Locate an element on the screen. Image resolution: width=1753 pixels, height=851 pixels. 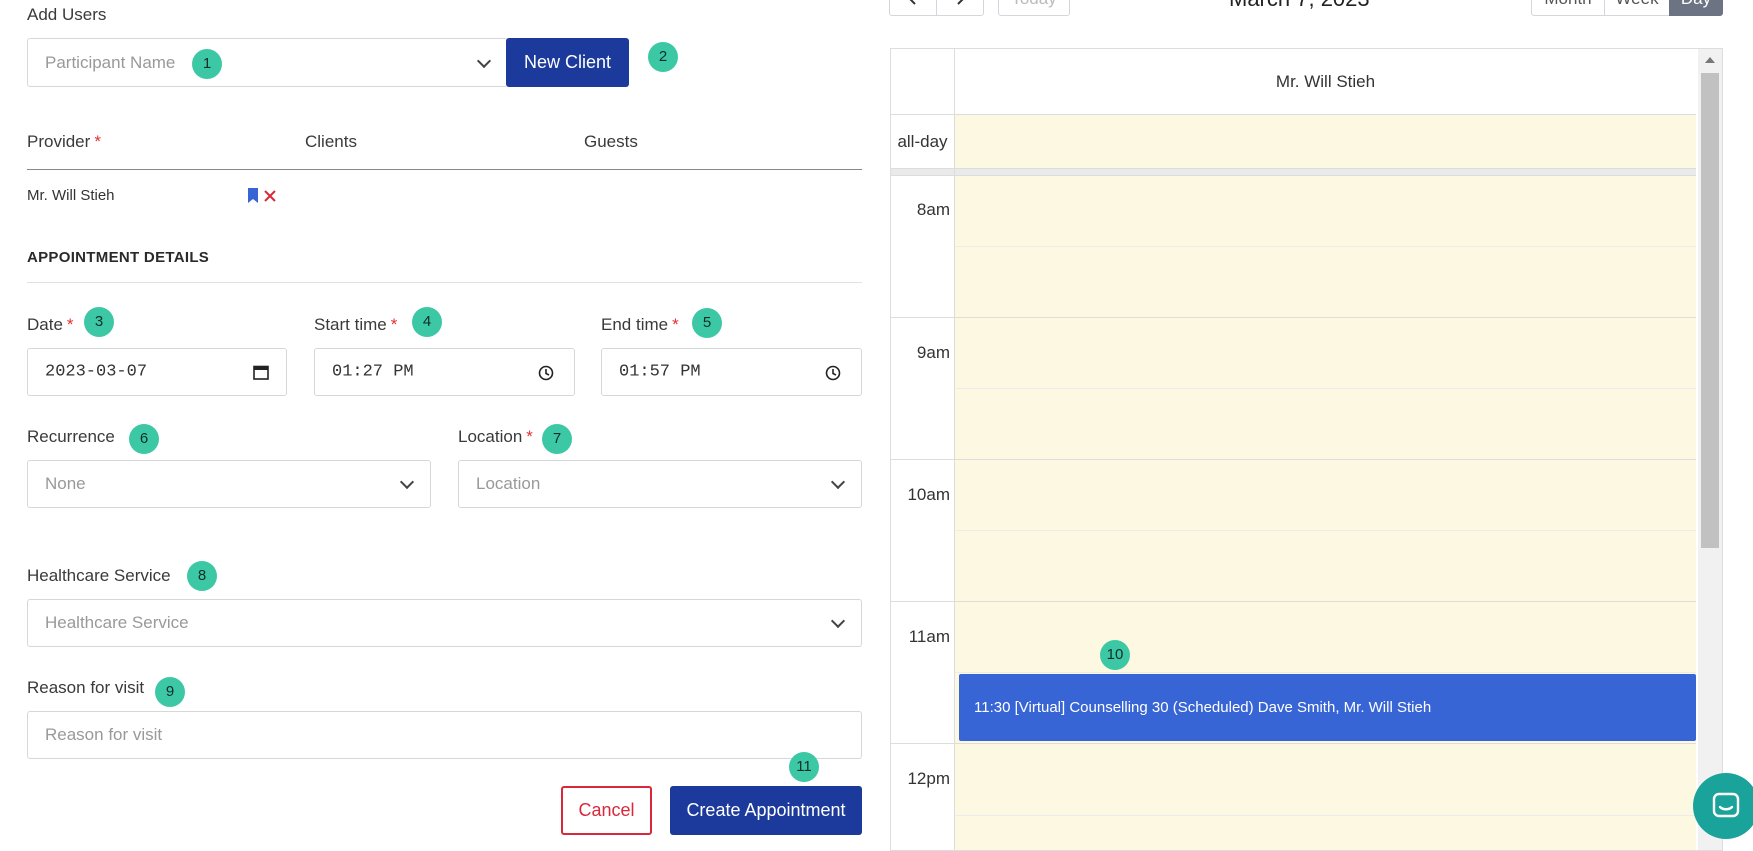
start-time-label: Start time * is located at coordinates (355, 325).